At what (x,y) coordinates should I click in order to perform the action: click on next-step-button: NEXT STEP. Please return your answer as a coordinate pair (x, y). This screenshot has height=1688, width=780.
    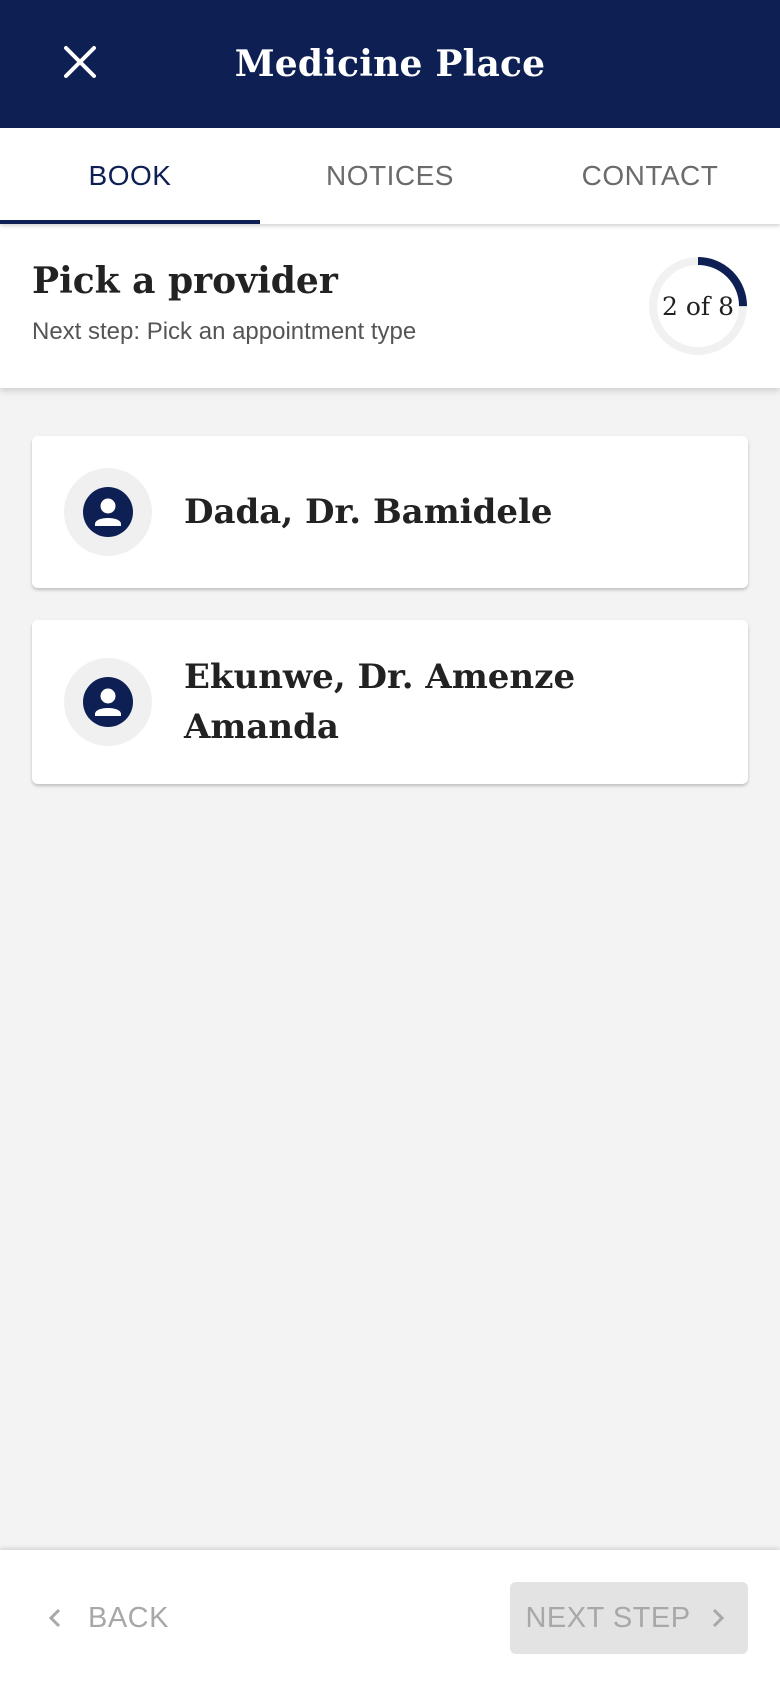
    Looking at the image, I should click on (629, 1618).